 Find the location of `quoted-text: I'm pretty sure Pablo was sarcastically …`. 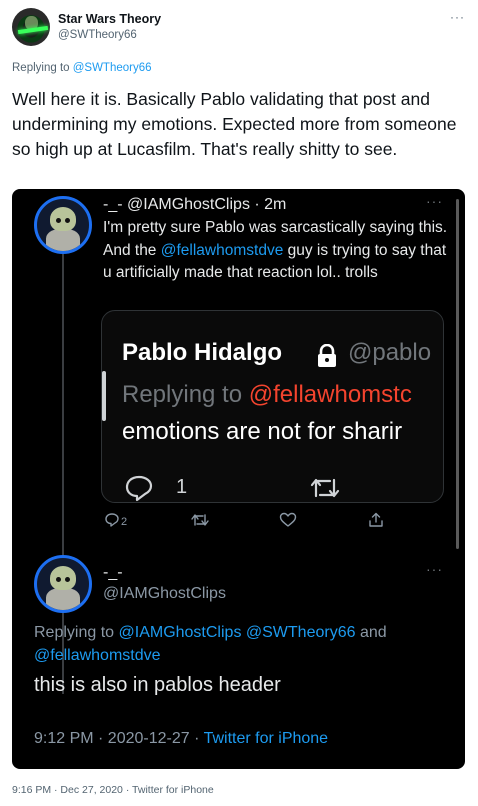

quoted-text: I'm pretty sure Pablo was sarcastically … is located at coordinates (278, 251).